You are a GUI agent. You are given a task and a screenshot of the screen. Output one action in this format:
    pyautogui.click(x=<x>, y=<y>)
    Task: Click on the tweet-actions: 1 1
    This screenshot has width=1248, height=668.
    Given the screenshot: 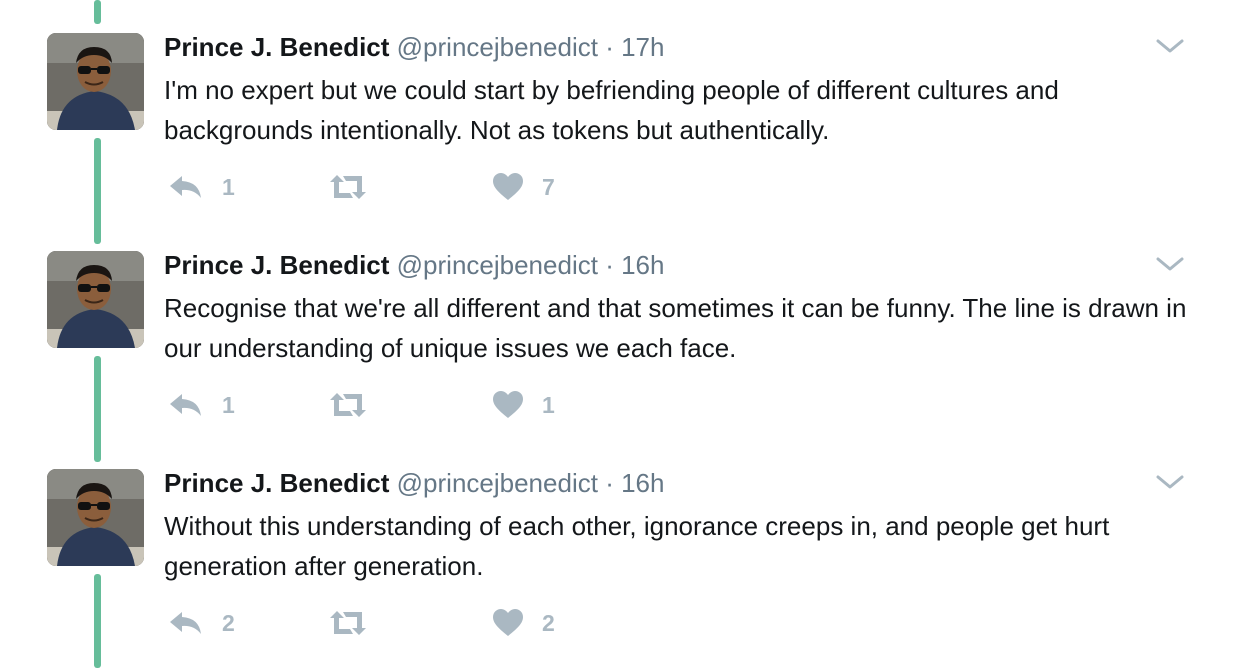 What is the action you would take?
    pyautogui.click(x=374, y=405)
    